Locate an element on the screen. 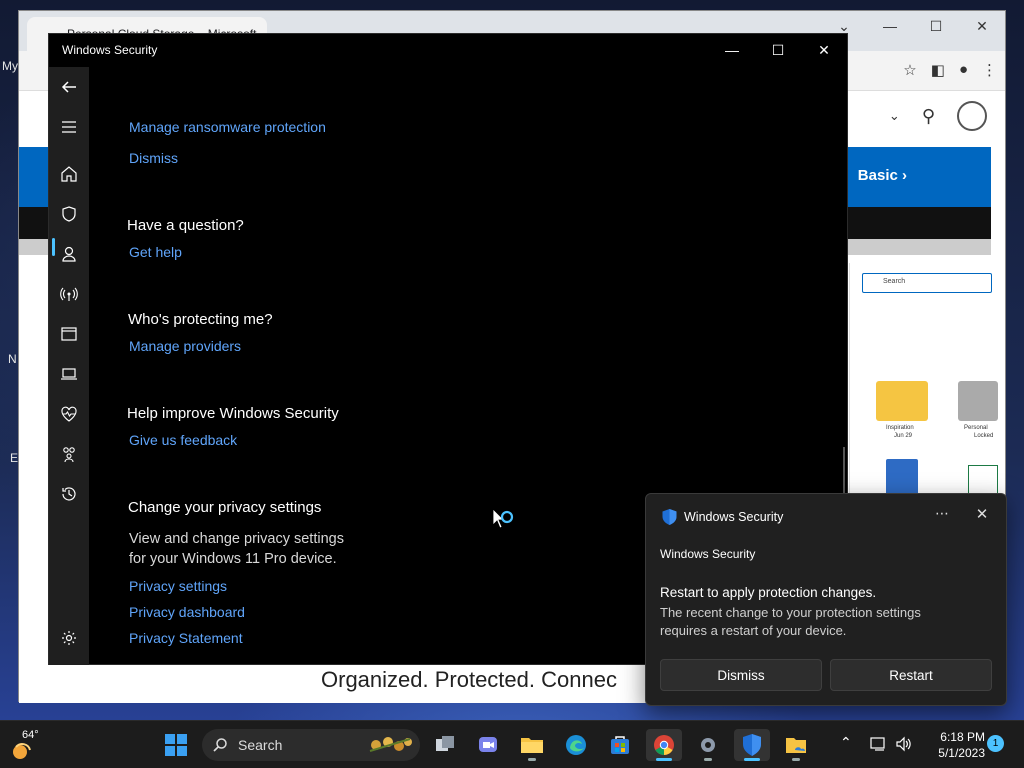  app-browser-icon is located at coordinates (69, 334).